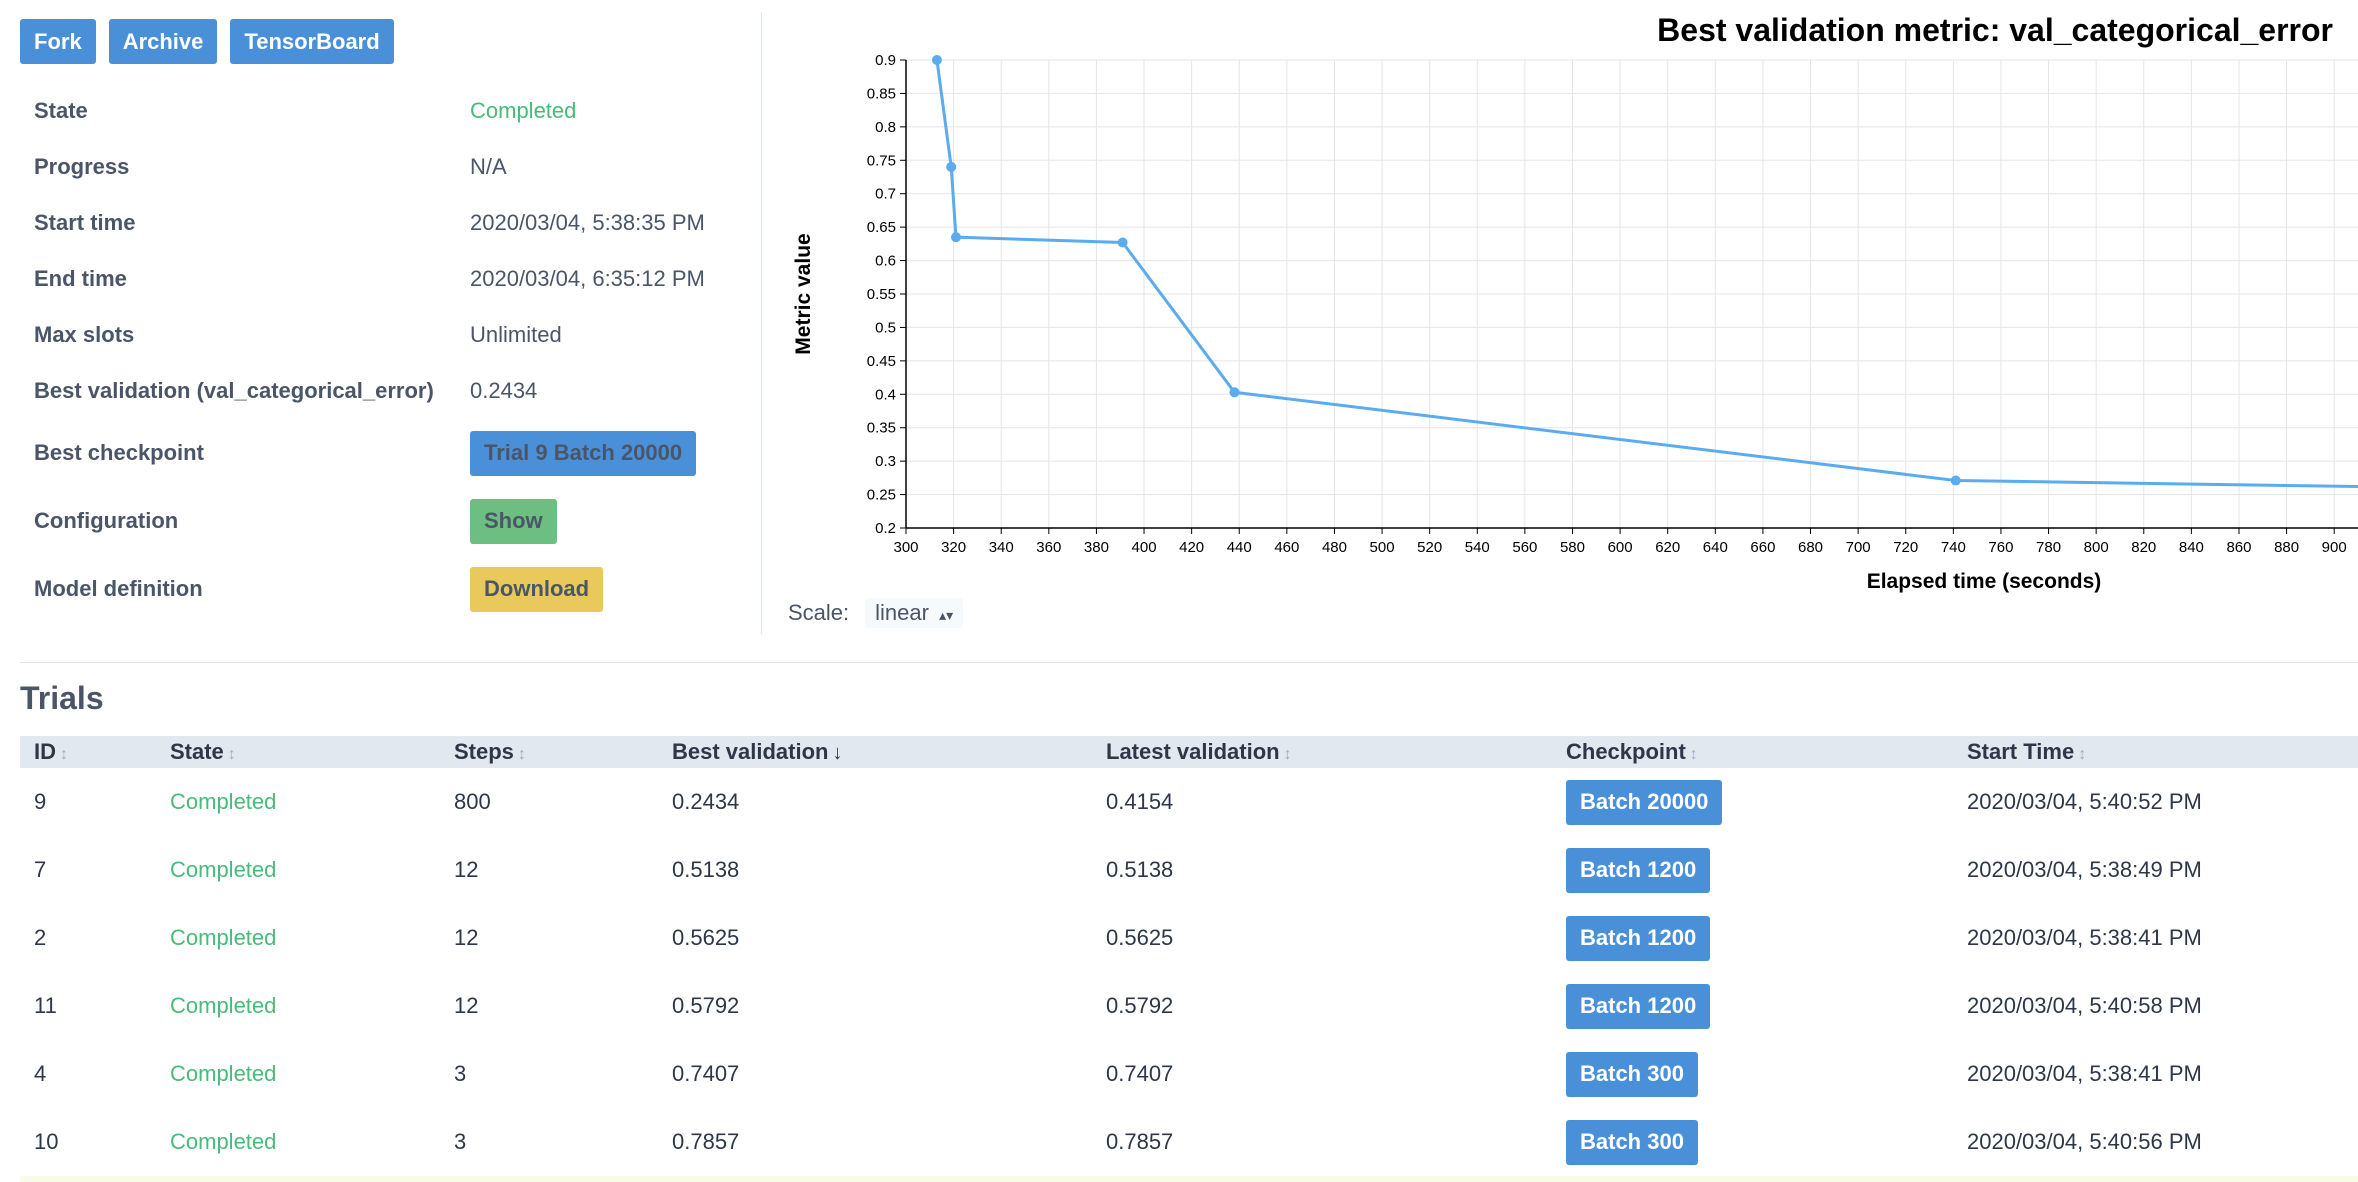 This screenshot has width=2358, height=1182. Describe the element at coordinates (163, 41) in the screenshot. I see `archive-button: Archive` at that location.